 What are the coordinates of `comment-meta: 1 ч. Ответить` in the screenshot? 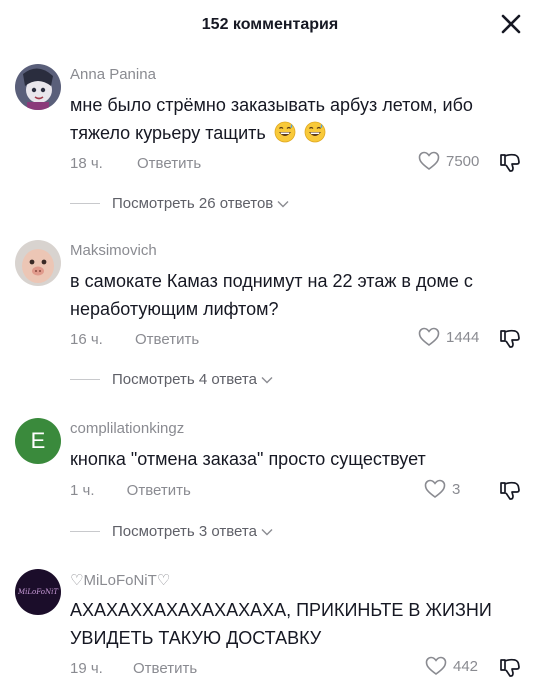 It's located at (130, 490).